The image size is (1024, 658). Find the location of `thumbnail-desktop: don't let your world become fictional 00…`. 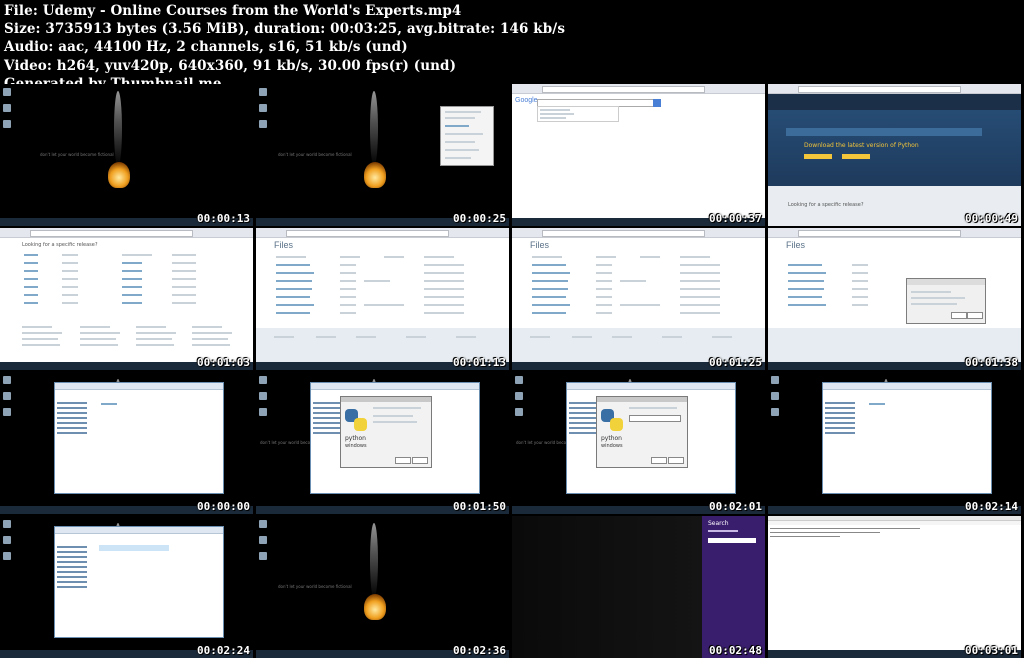

thumbnail-desktop: don't let your world become fictional 00… is located at coordinates (126, 155).